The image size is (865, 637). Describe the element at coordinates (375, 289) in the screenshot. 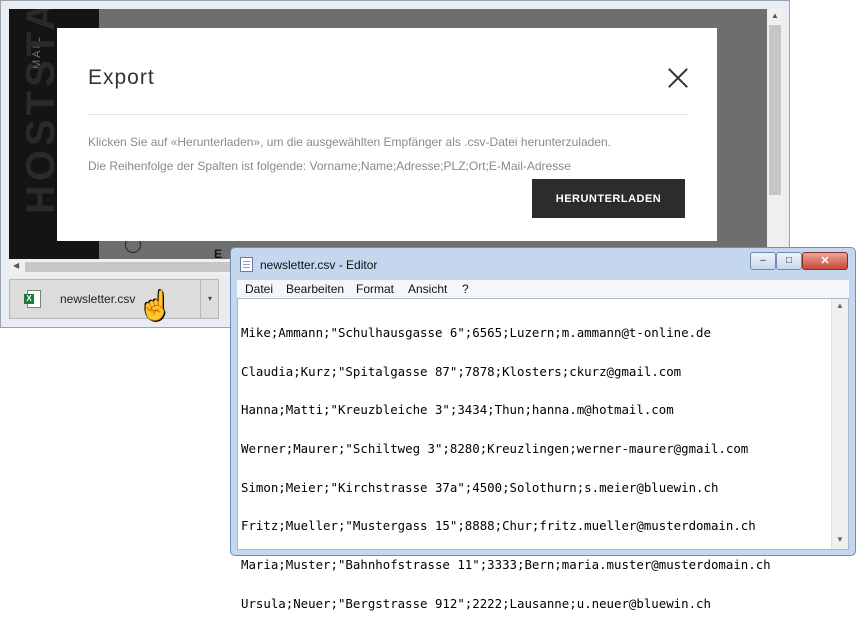

I see `menu-format: Format` at that location.